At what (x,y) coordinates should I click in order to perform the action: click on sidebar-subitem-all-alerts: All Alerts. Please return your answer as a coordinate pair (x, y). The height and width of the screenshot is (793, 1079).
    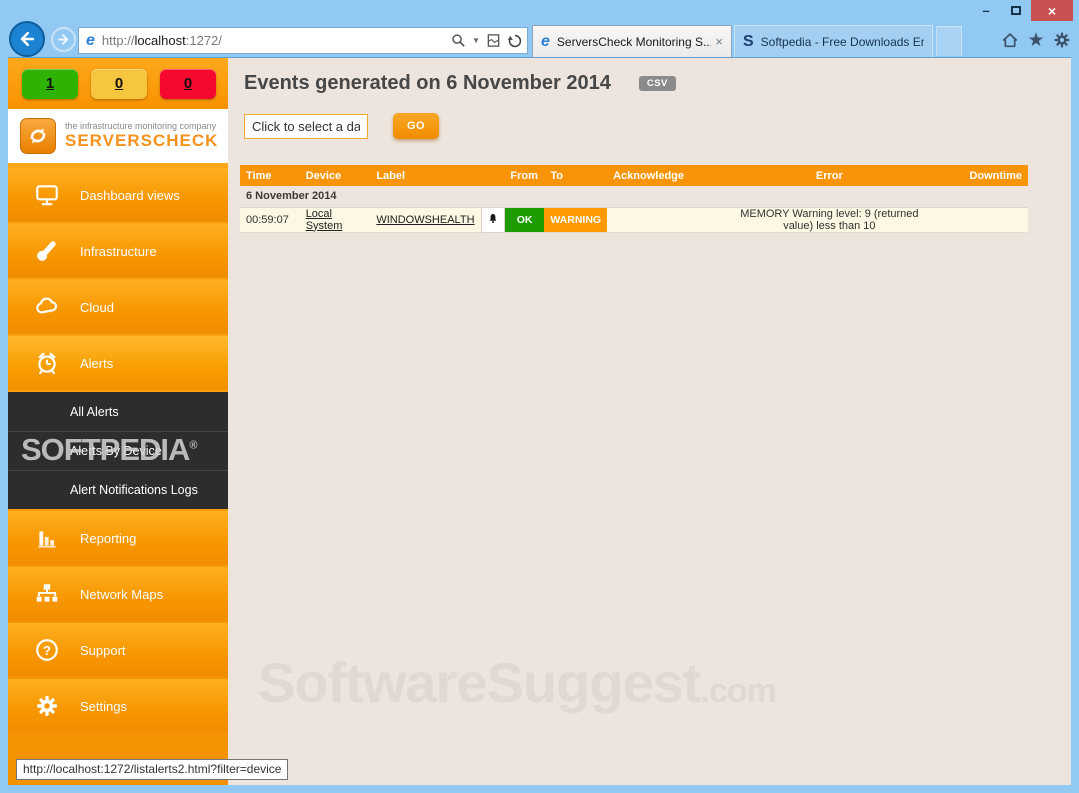
    Looking at the image, I should click on (118, 411).